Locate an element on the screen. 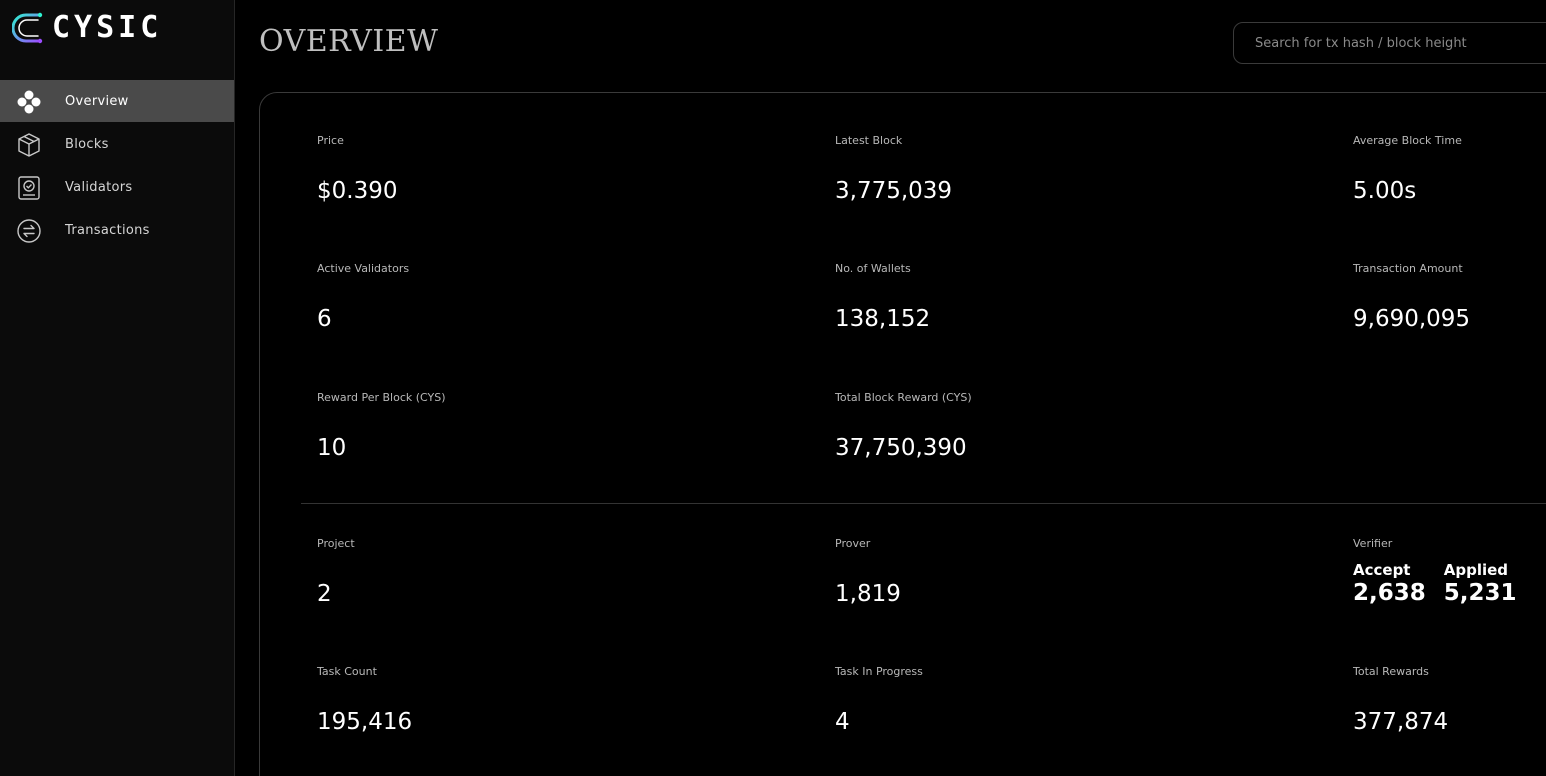 The height and width of the screenshot is (776, 1546). cysic-logo-icon is located at coordinates (27, 28).